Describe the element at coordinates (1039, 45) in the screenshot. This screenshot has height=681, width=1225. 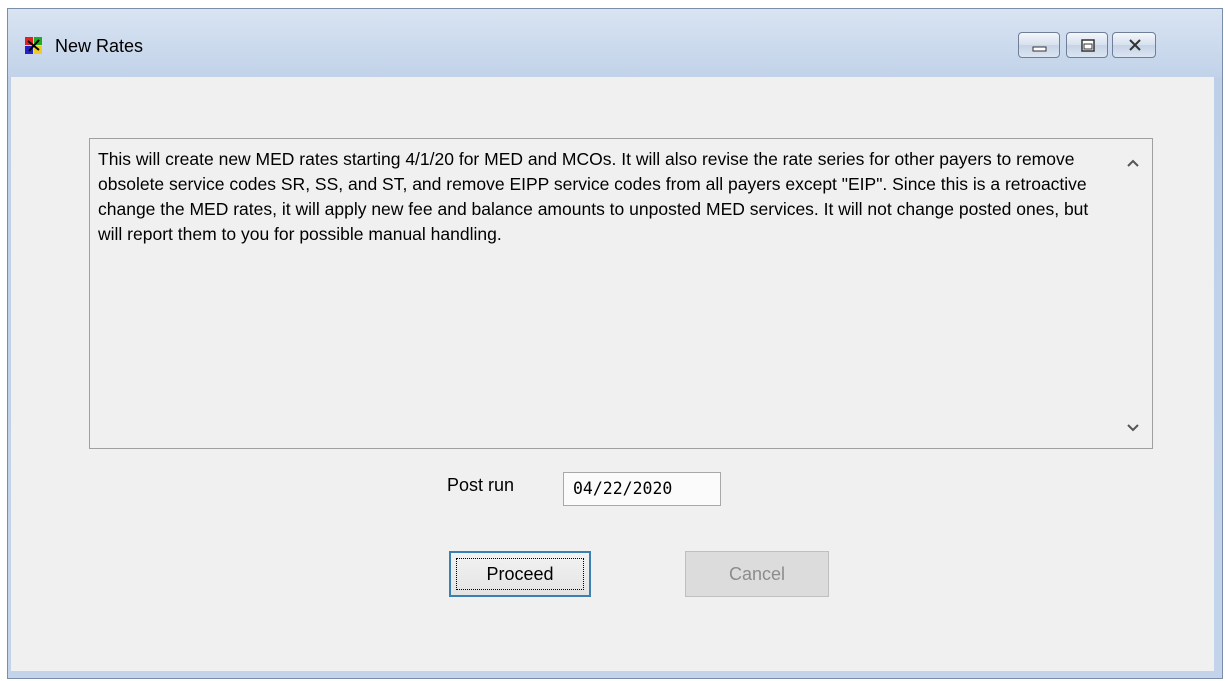
I see `minimize-button` at that location.